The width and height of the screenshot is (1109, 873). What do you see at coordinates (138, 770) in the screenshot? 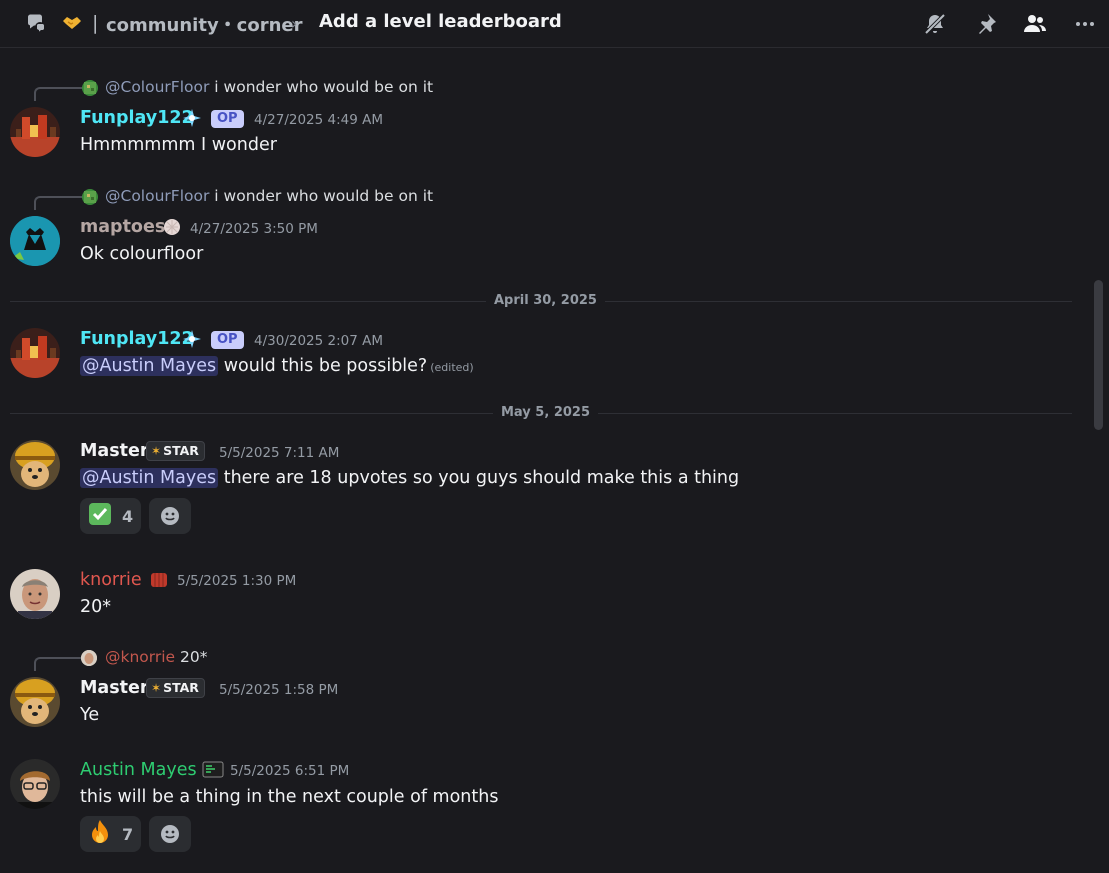
I see `author-name: Austin Mayes` at bounding box center [138, 770].